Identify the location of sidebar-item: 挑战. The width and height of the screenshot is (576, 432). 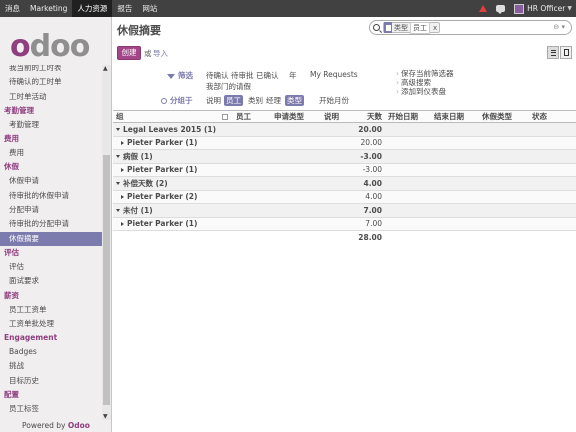
(51, 366).